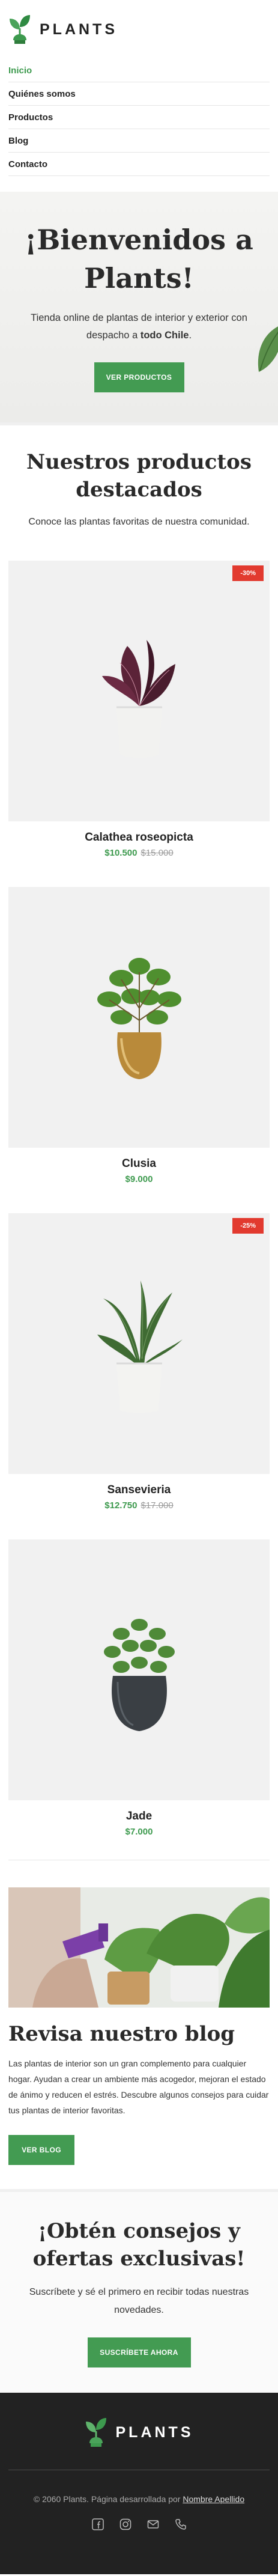 The image size is (278, 2576). What do you see at coordinates (120, 853) in the screenshot?
I see `product-price: $10.500` at bounding box center [120, 853].